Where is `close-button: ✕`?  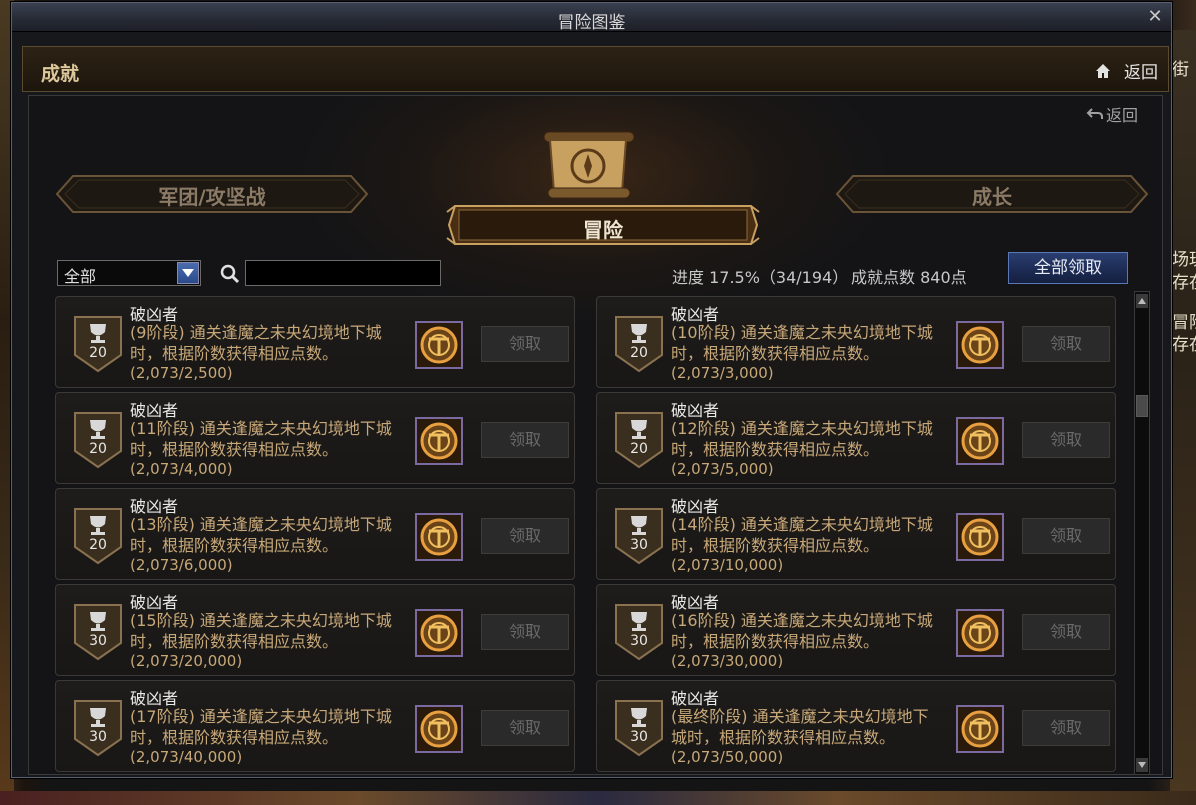
close-button: ✕ is located at coordinates (1155, 17).